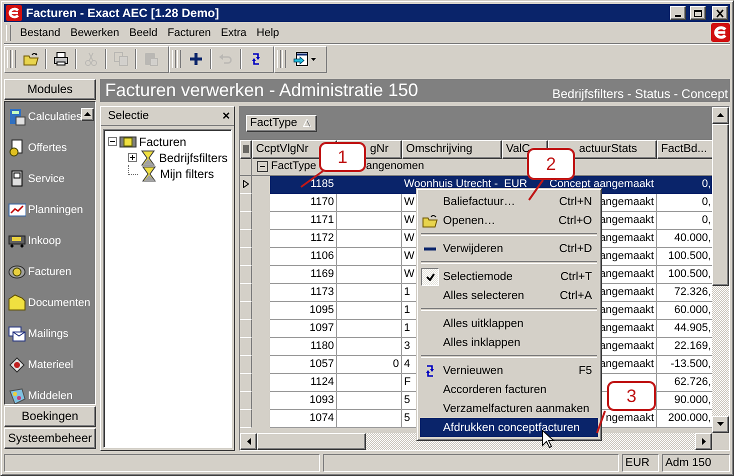 Image resolution: width=734 pixels, height=476 pixels. I want to click on callout-label: 1, so click(342, 157).